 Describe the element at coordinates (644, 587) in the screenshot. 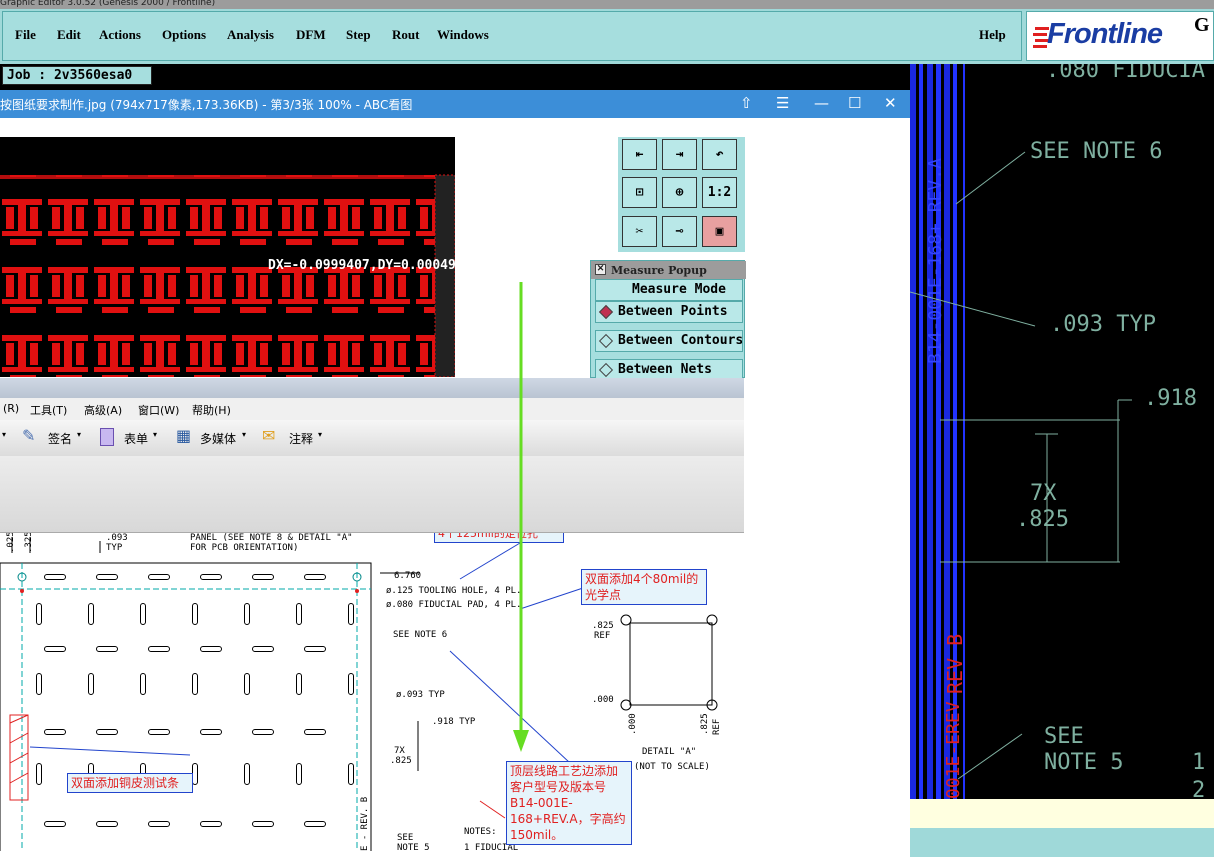

I see `note-fiducial-points: 双面添加4个80mil的光学点` at that location.